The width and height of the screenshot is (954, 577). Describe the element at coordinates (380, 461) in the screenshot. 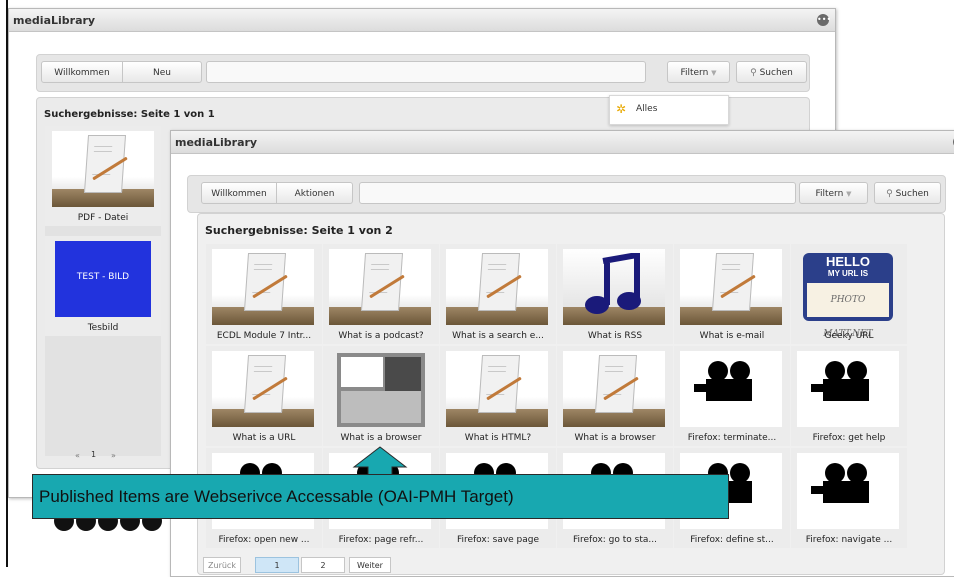

I see `callout-arrow-icon` at that location.